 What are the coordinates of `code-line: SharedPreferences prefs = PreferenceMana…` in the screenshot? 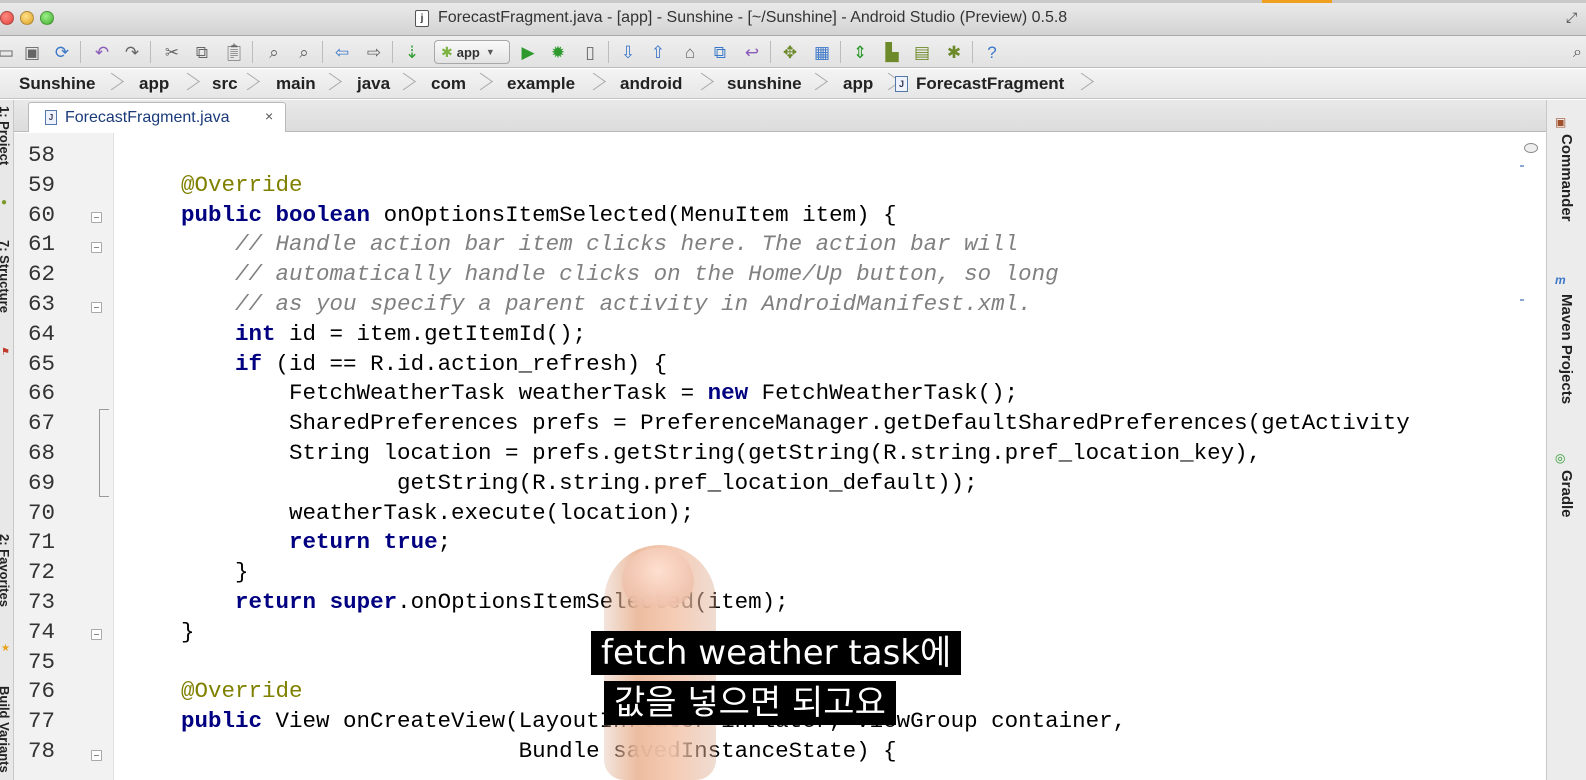 It's located at (768, 423).